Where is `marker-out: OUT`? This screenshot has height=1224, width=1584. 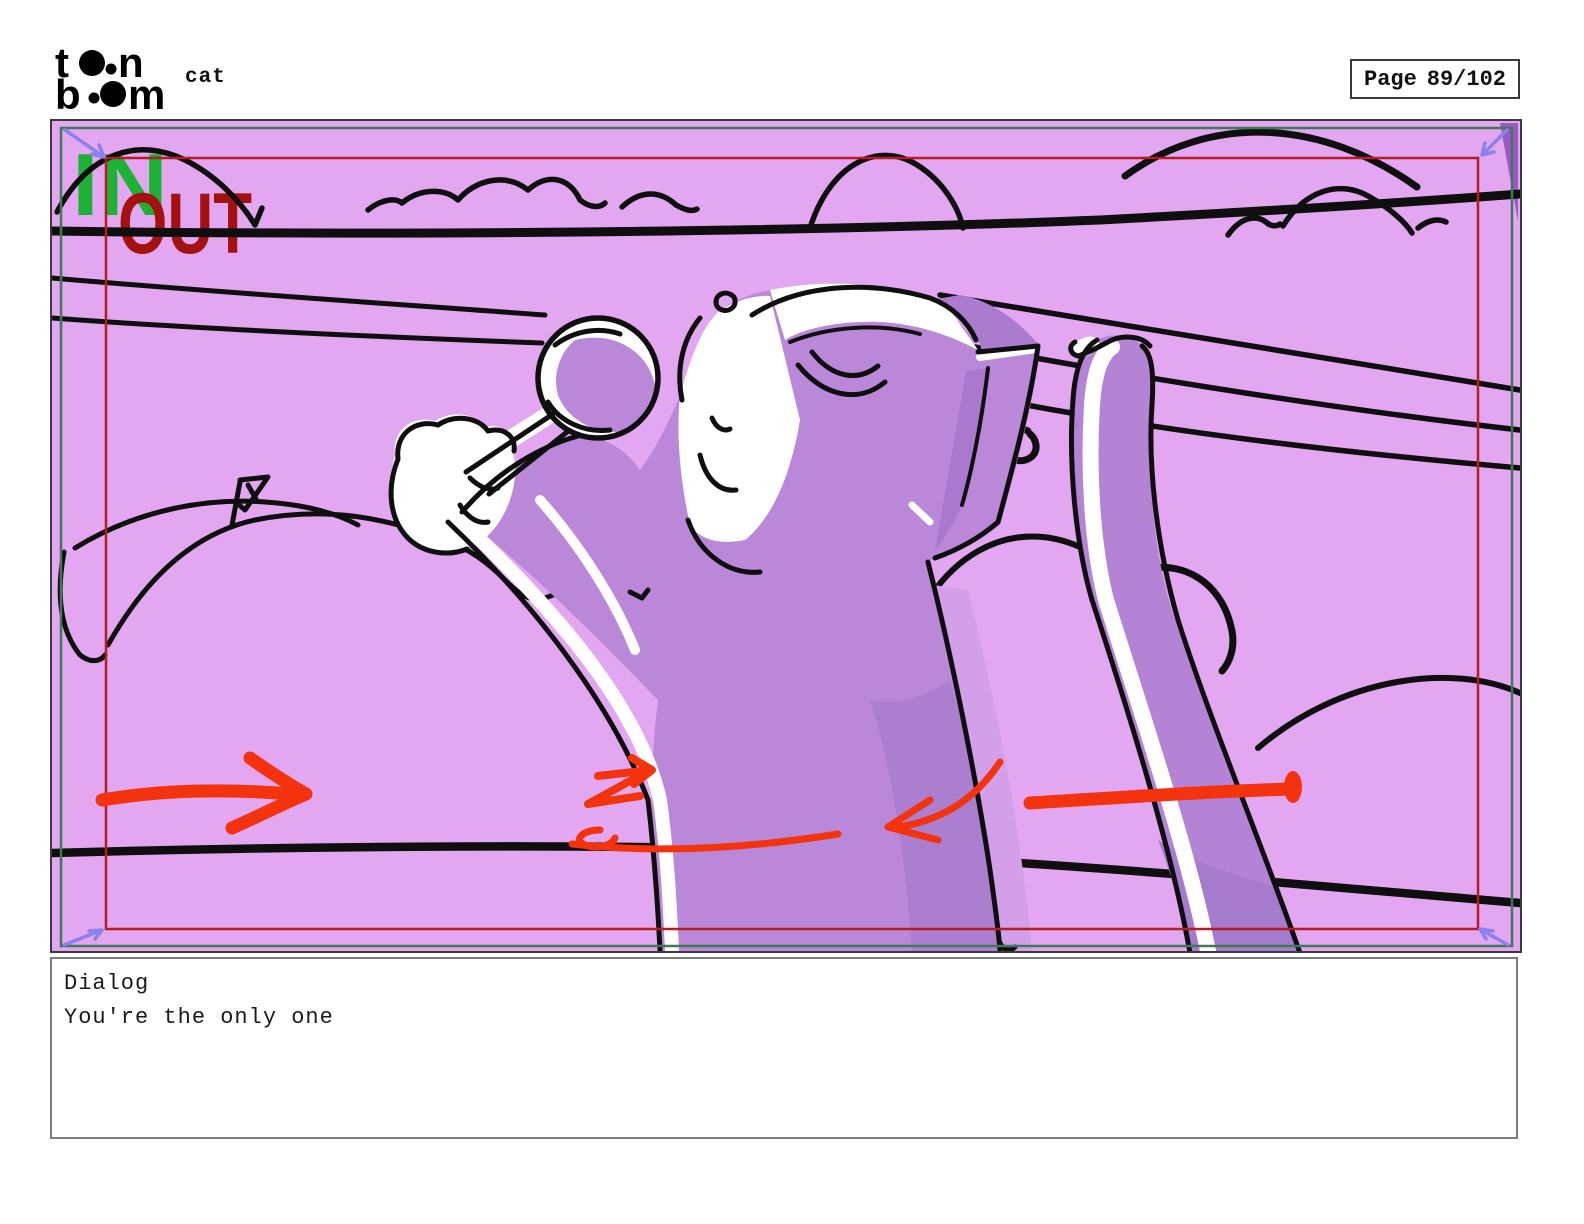
marker-out: OUT is located at coordinates (185, 224).